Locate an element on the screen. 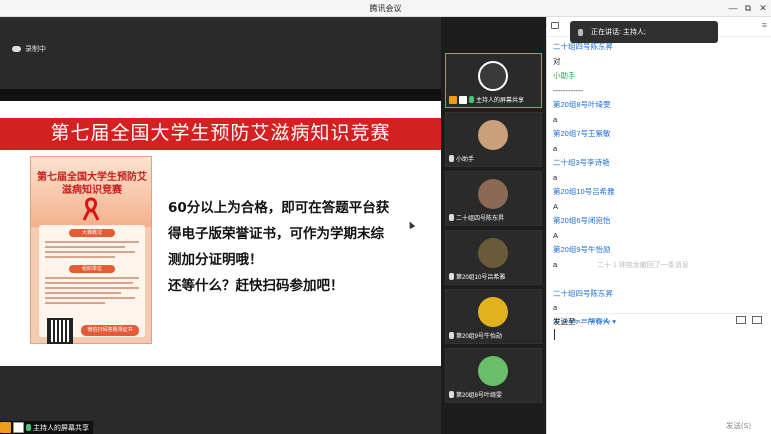  poster-body: 大赛概况 组织单位 微信扫码答题领证书 is located at coordinates (92, 284).